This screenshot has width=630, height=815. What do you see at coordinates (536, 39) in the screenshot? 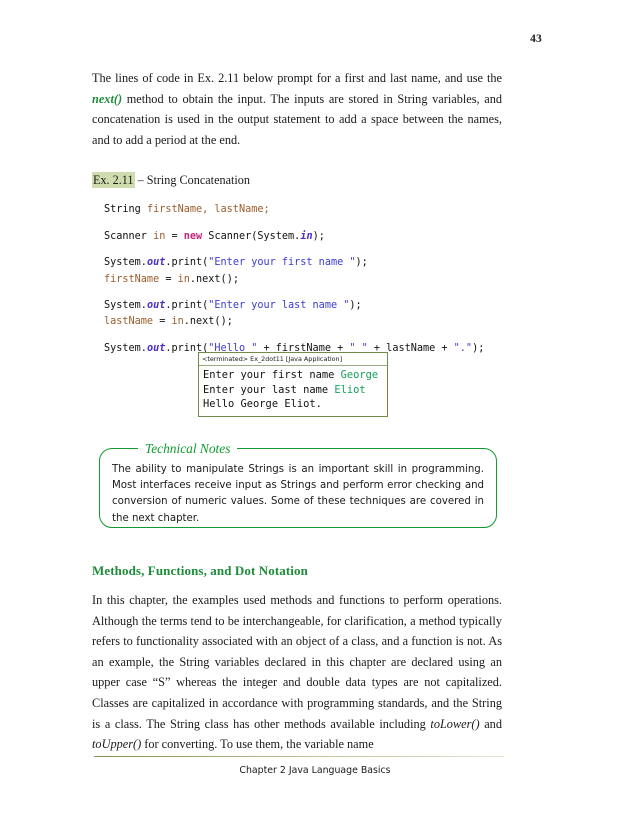
I see `page-number: 43` at bounding box center [536, 39].